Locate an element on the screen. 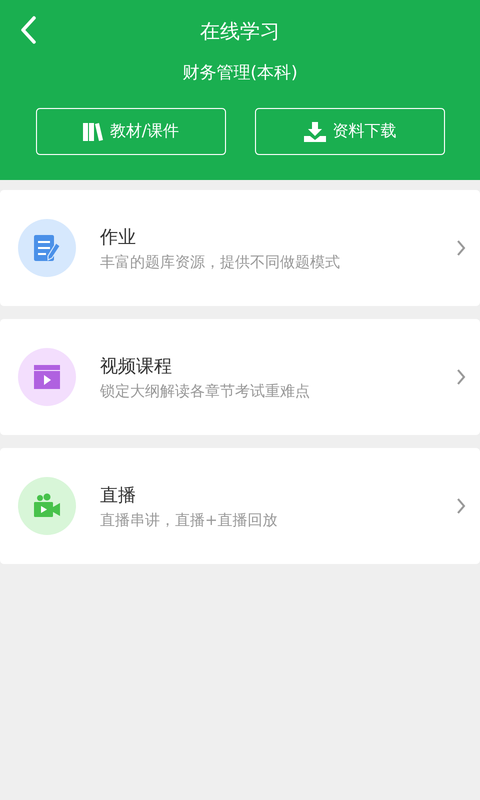 This screenshot has width=480, height=800. books-icon is located at coordinates (93, 132).